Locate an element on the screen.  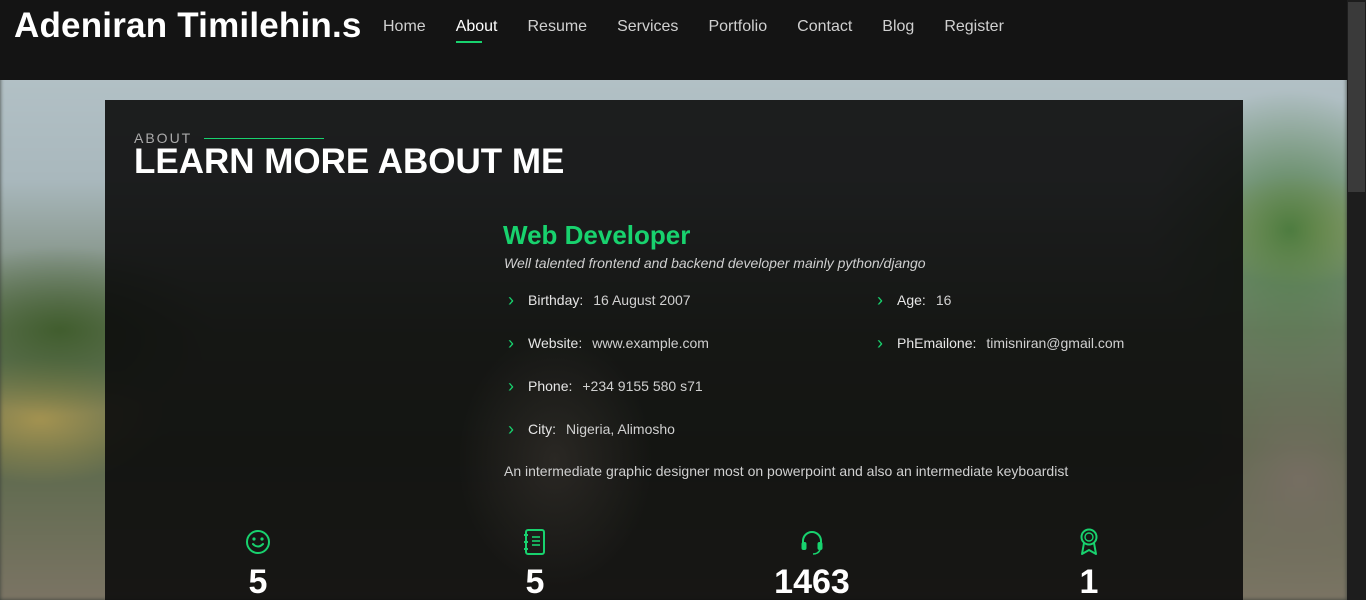
nav-resume: Resume is located at coordinates (558, 30).